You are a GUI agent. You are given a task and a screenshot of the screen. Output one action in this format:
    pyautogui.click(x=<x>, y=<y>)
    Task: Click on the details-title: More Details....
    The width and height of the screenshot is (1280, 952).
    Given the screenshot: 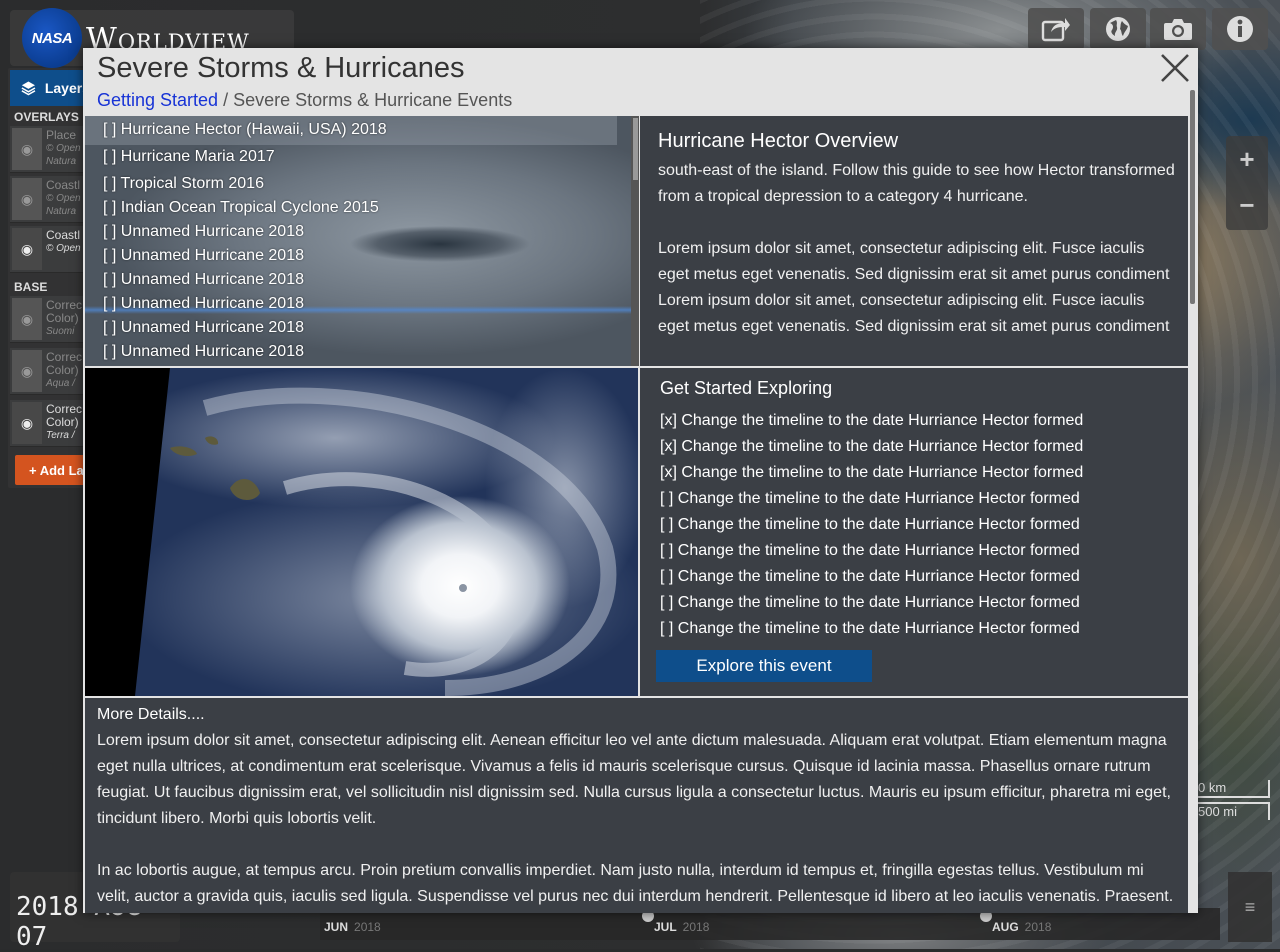 What is the action you would take?
    pyautogui.click(x=151, y=714)
    